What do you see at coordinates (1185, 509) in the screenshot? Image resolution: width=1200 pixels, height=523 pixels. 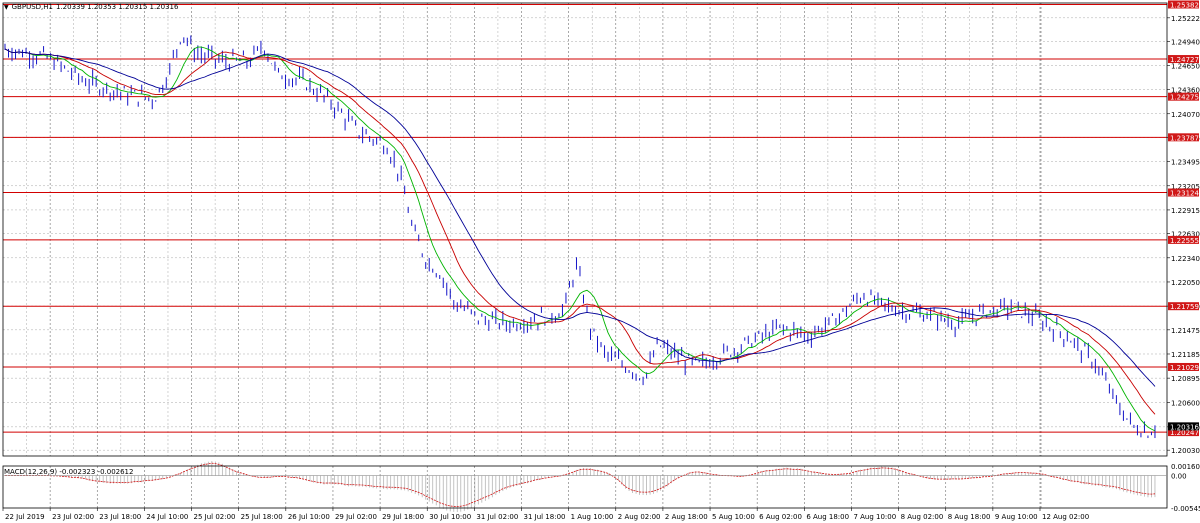 I see `macd-tick-label: -0.005458` at bounding box center [1185, 509].